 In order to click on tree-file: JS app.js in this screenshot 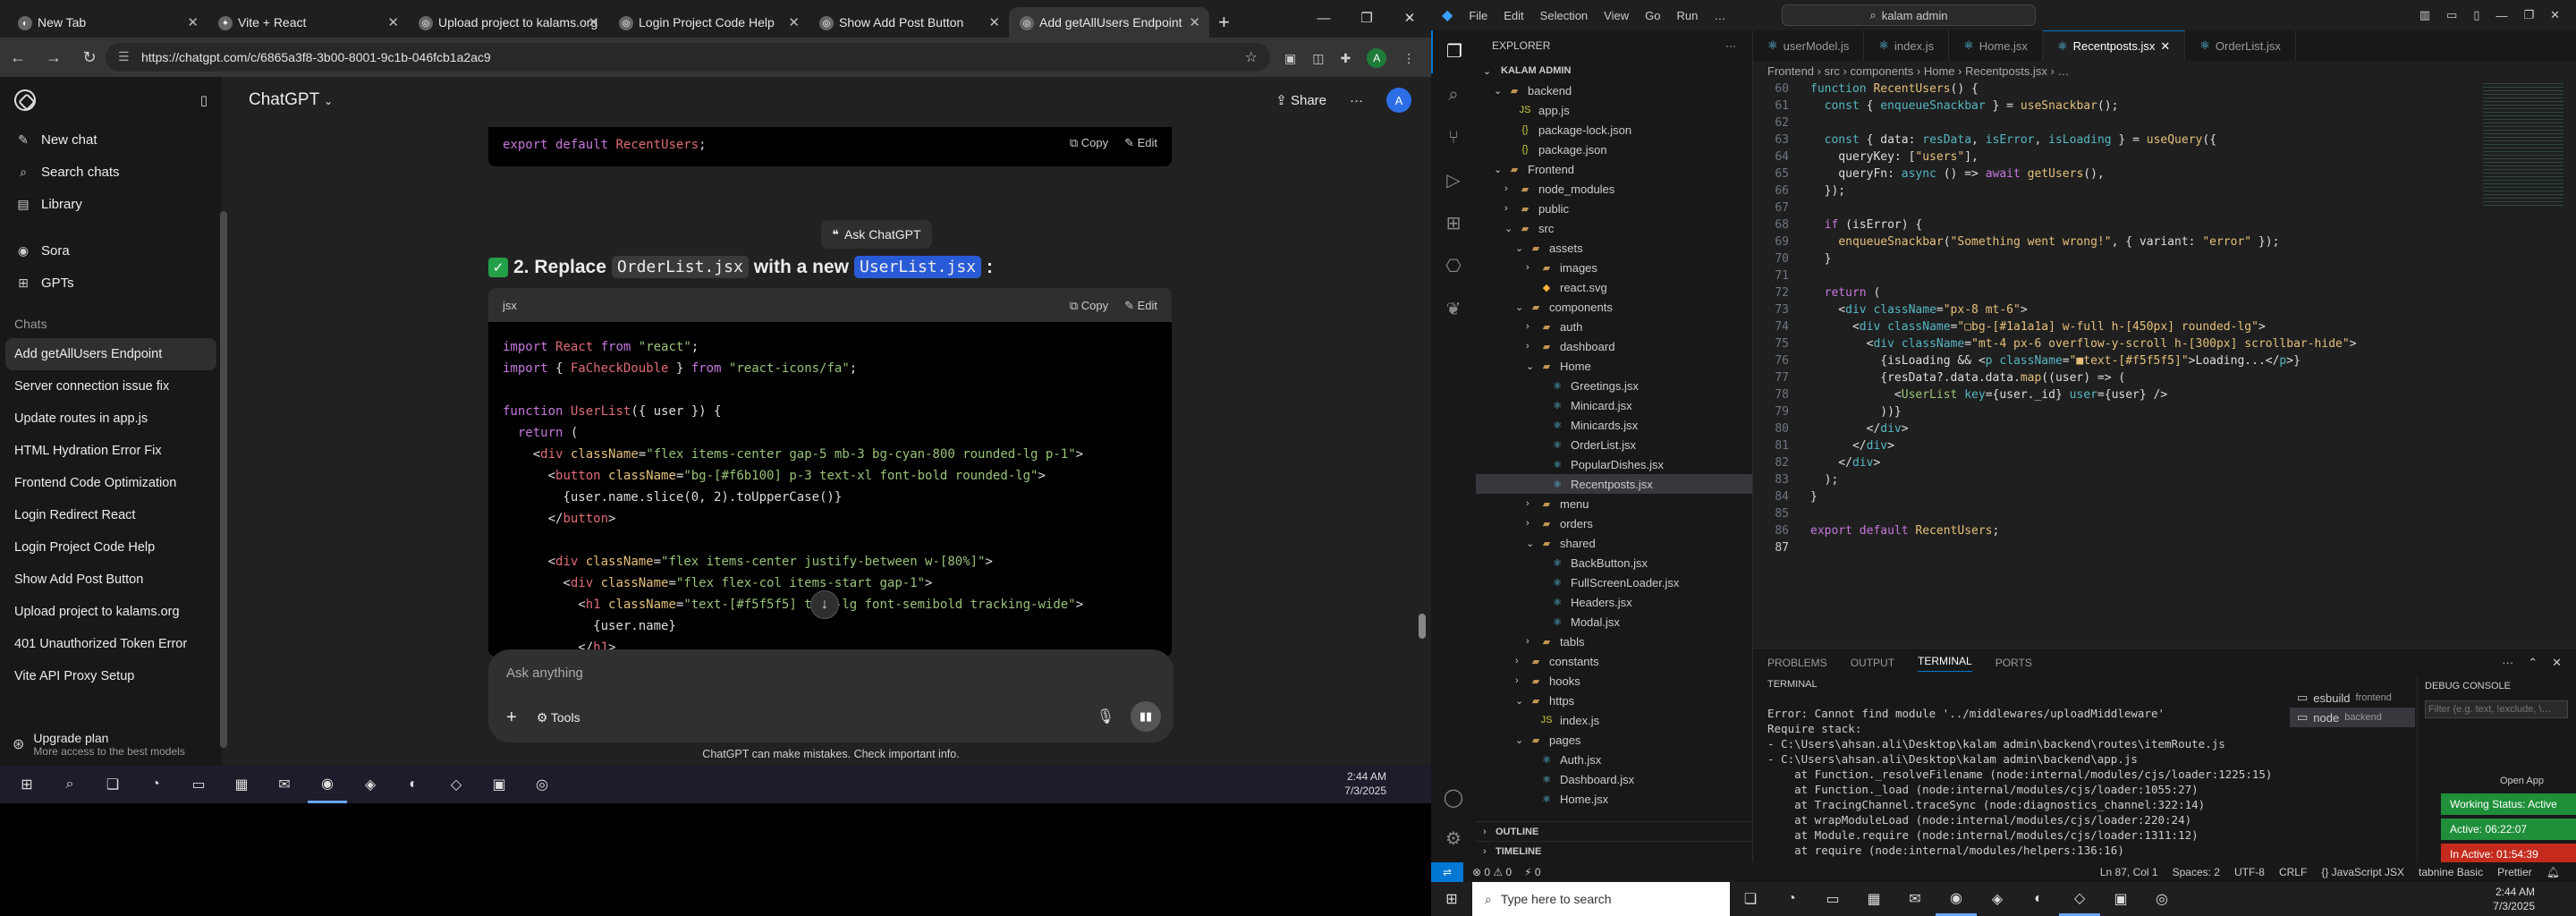, I will do `click(1614, 110)`.